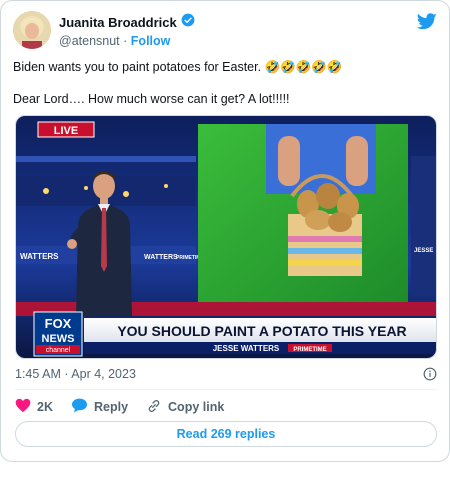 This screenshot has height=500, width=450. I want to click on svg-text: channel, so click(58, 350).